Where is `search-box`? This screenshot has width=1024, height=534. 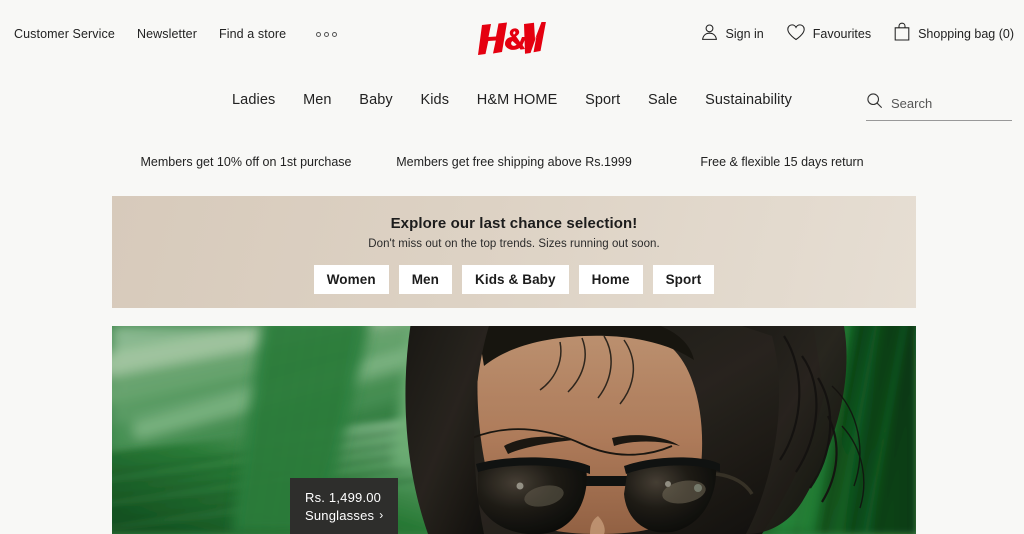
search-box is located at coordinates (939, 106).